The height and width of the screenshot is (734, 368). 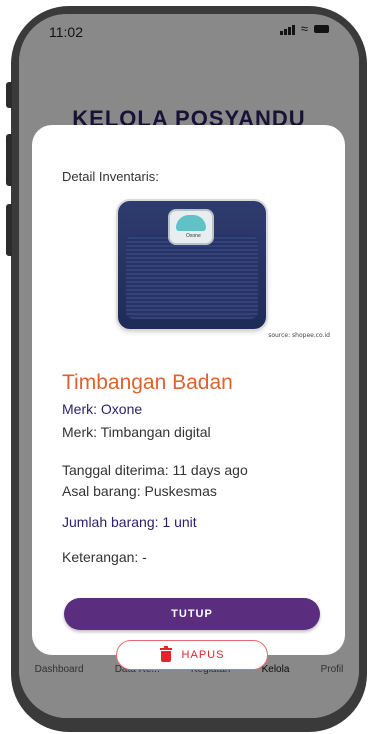 What do you see at coordinates (110, 176) in the screenshot?
I see `modal-heading: Detail Inventaris:` at bounding box center [110, 176].